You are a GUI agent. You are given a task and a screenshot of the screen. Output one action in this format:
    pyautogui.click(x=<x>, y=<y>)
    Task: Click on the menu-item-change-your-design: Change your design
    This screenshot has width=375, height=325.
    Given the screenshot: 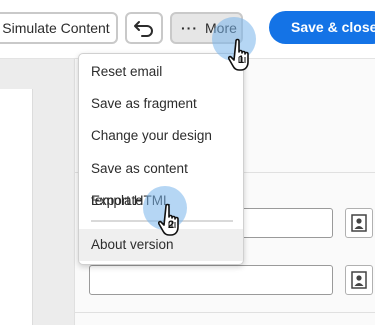 What is the action you would take?
    pyautogui.click(x=161, y=136)
    